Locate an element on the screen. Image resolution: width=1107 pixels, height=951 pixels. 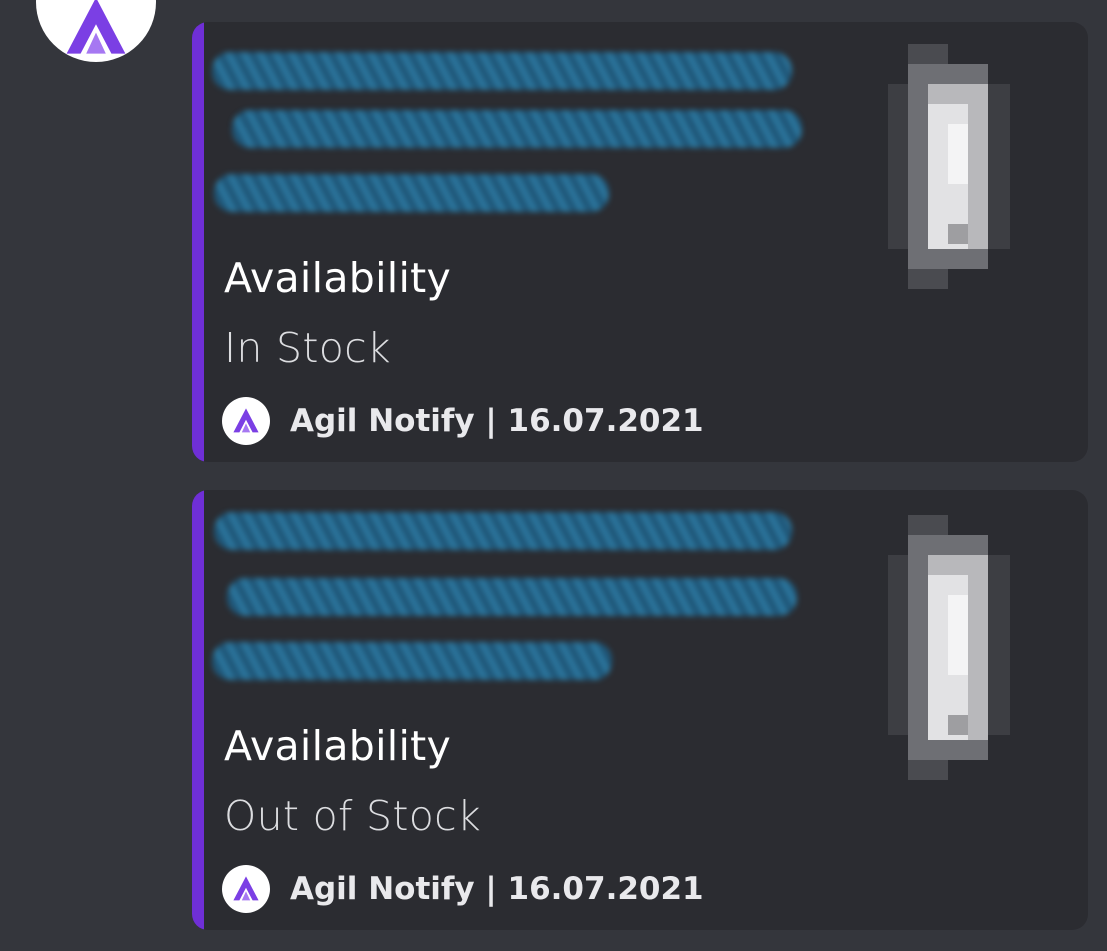
field-value-availability: Out of Stock is located at coordinates (352, 816).